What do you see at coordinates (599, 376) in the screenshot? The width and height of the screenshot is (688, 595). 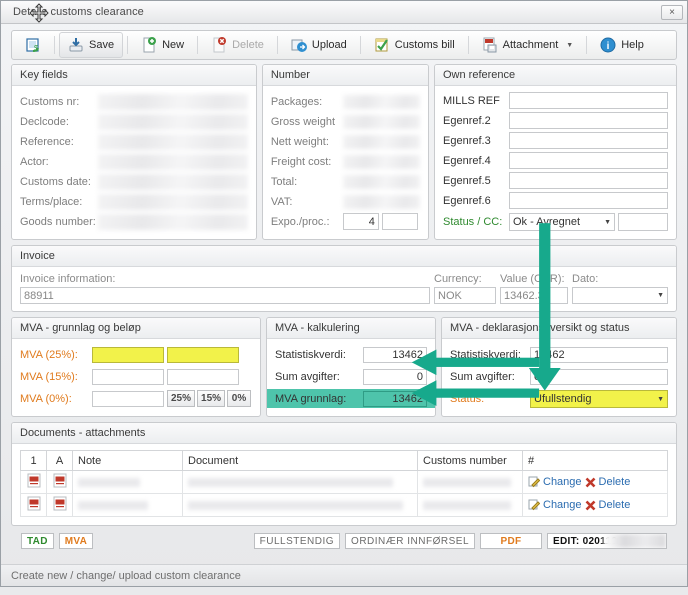 I see `status-sum-avgifter-input: 0` at bounding box center [599, 376].